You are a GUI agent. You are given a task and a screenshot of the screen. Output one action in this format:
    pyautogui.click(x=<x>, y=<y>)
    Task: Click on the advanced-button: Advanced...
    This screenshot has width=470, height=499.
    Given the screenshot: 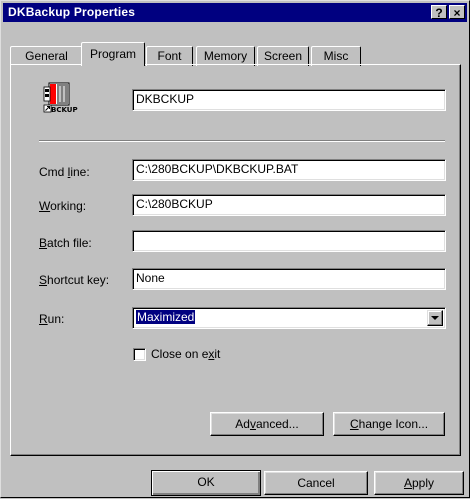 What is the action you would take?
    pyautogui.click(x=267, y=424)
    